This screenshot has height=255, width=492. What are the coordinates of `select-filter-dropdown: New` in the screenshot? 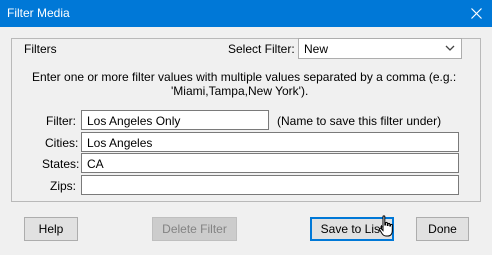 It's located at (380, 48).